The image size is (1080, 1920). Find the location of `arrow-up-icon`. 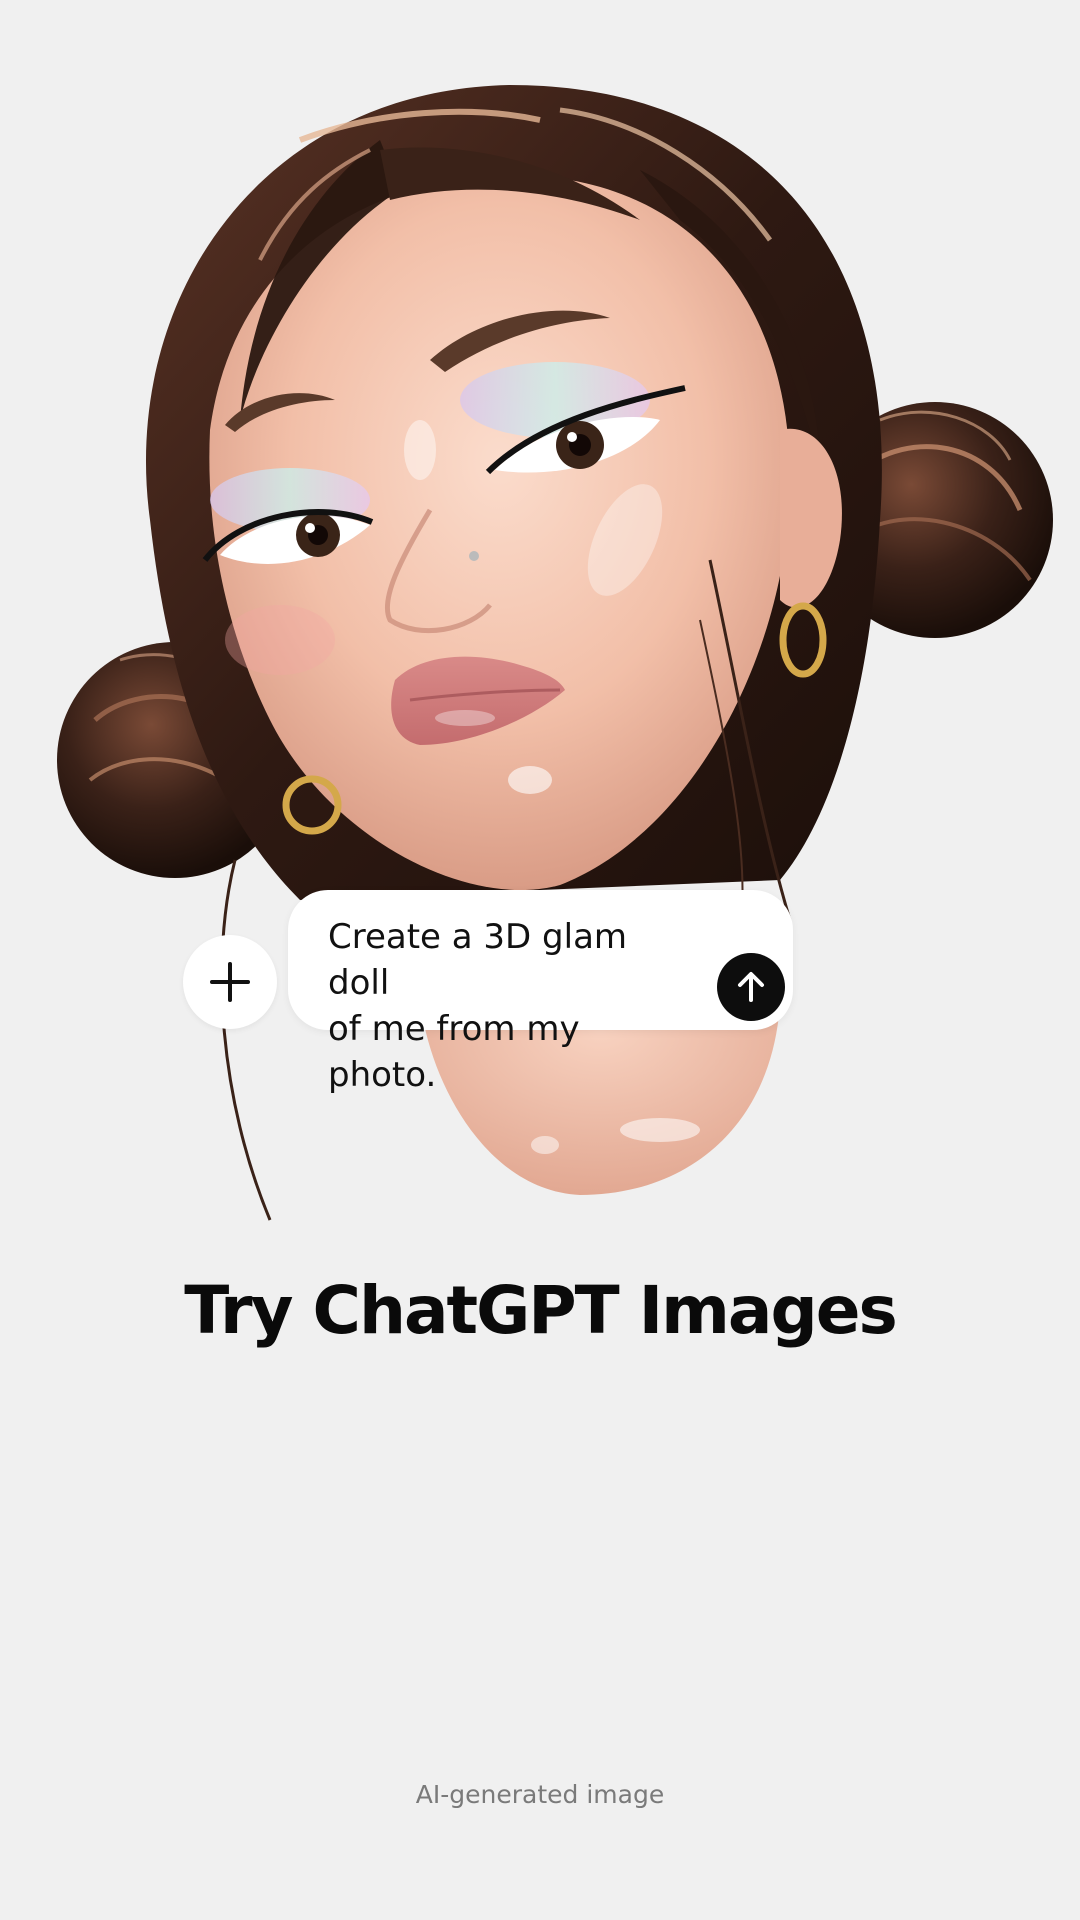

arrow-up-icon is located at coordinates (751, 987).